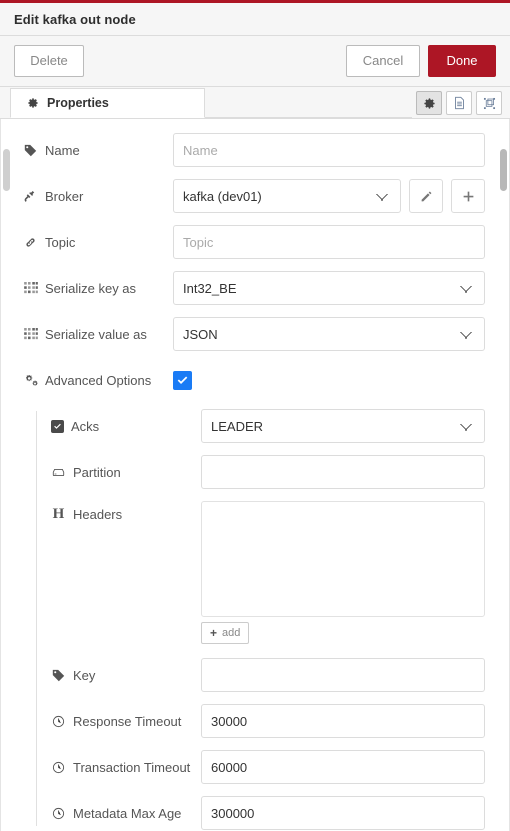 The width and height of the screenshot is (510, 831). I want to click on form-row-topic: Topic, so click(250, 242).